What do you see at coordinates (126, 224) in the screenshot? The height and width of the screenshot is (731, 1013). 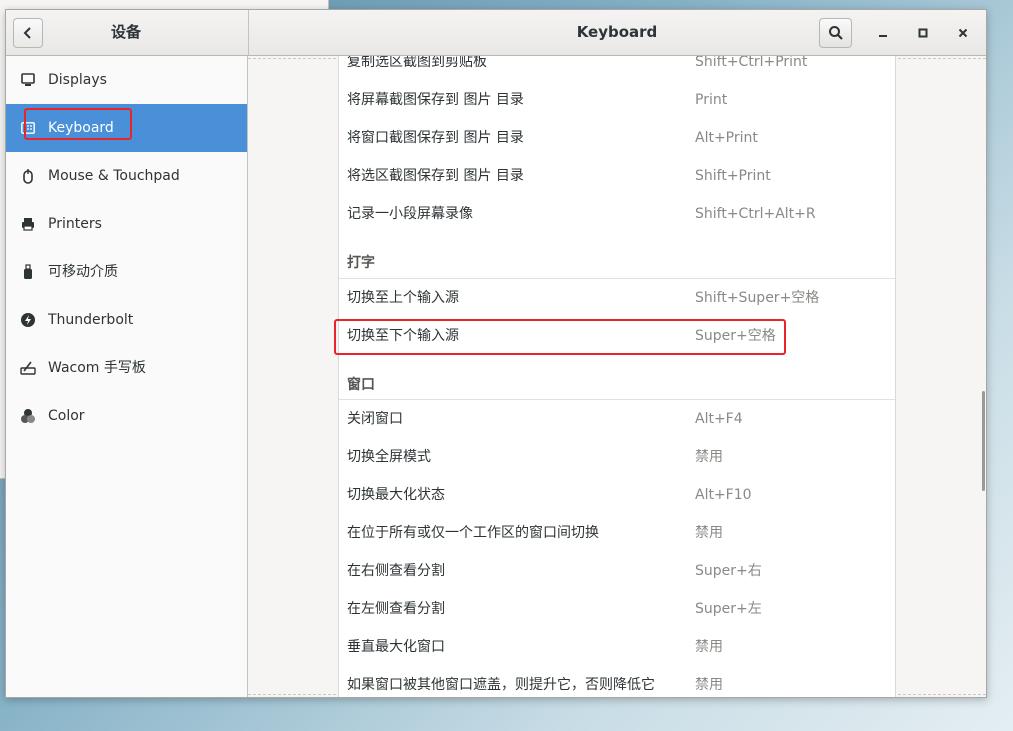 I see `sidebar-item-printers: Printers` at bounding box center [126, 224].